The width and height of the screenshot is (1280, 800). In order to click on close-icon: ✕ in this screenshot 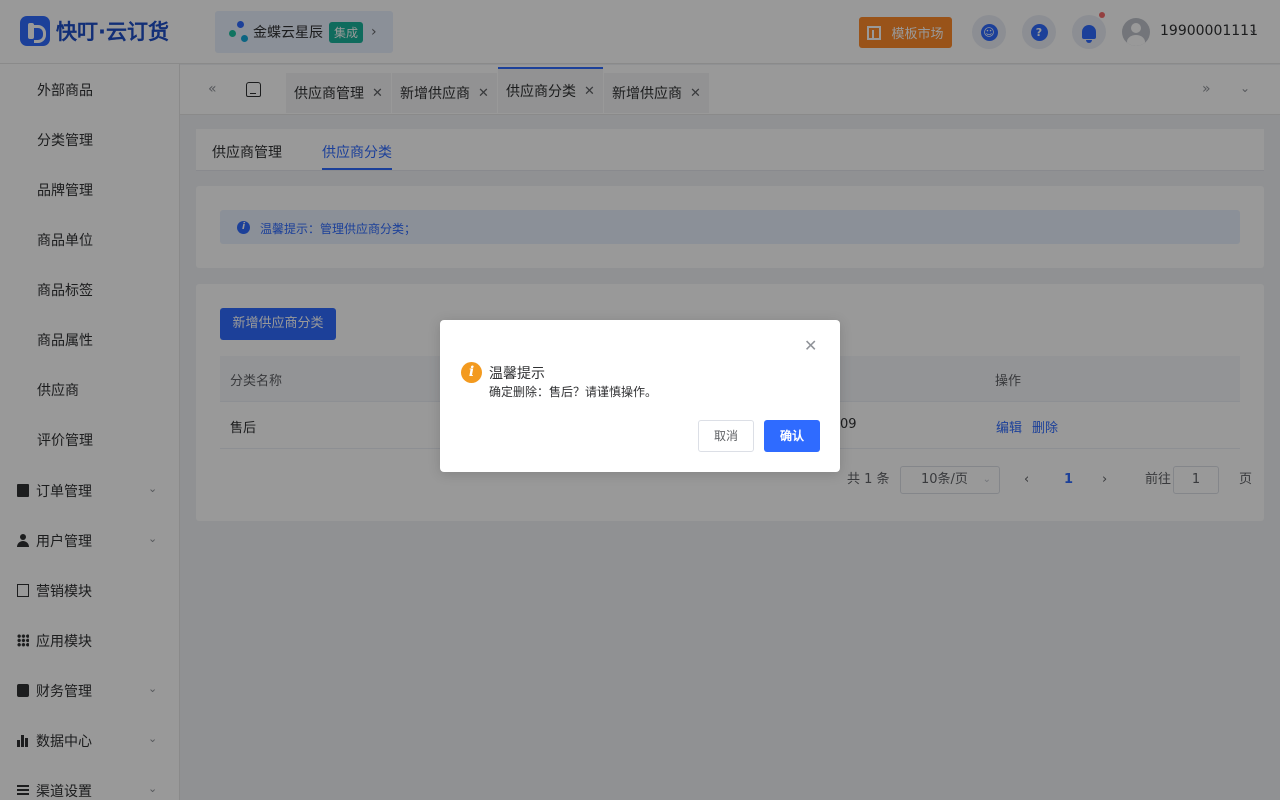, I will do `click(810, 346)`.